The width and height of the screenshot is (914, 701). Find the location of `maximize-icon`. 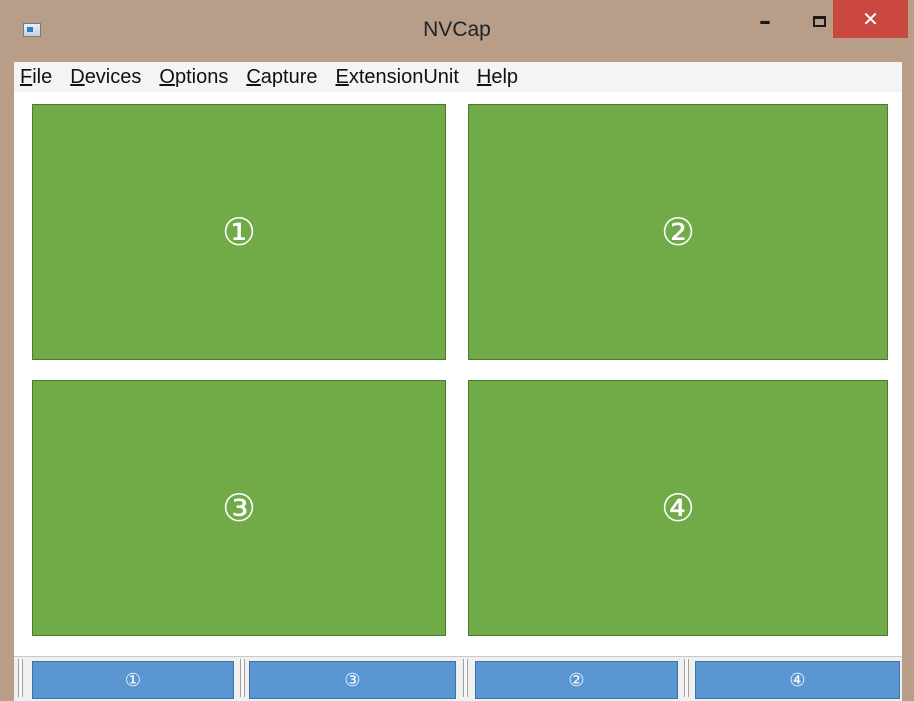

maximize-icon is located at coordinates (819, 21).